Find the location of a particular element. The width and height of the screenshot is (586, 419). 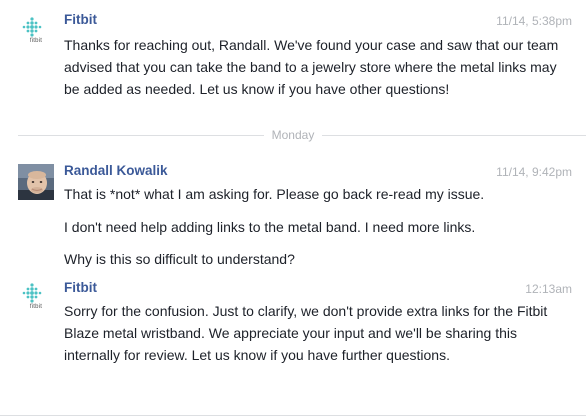

day-divider-label: Monday is located at coordinates (293, 135).